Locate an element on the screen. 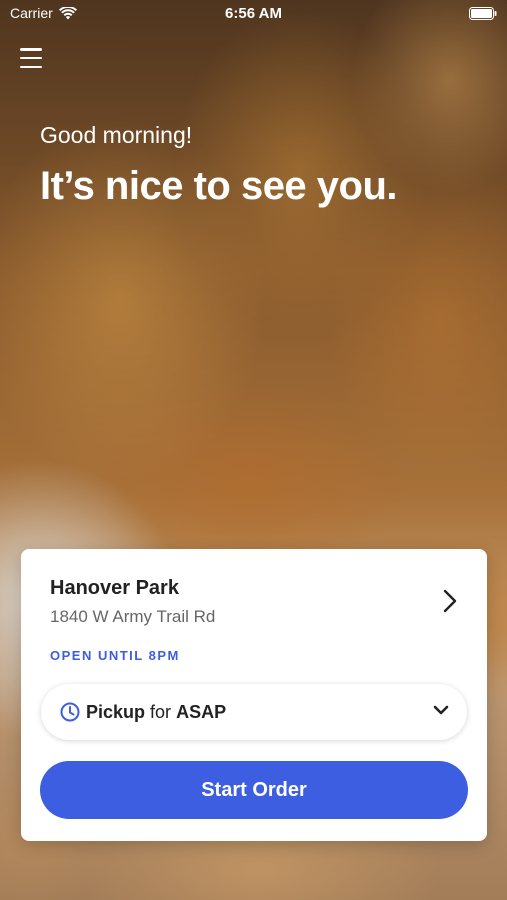 The height and width of the screenshot is (900, 507). greeting-text: Good morning! is located at coordinates (116, 135).